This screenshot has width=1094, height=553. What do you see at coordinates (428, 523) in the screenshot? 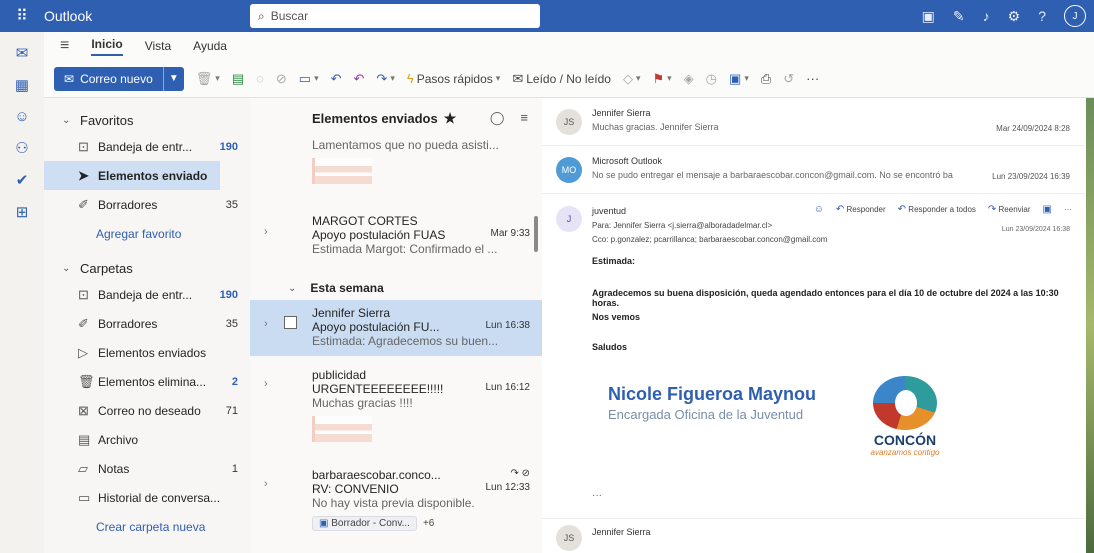
I see `more-attachments: +6` at bounding box center [428, 523].